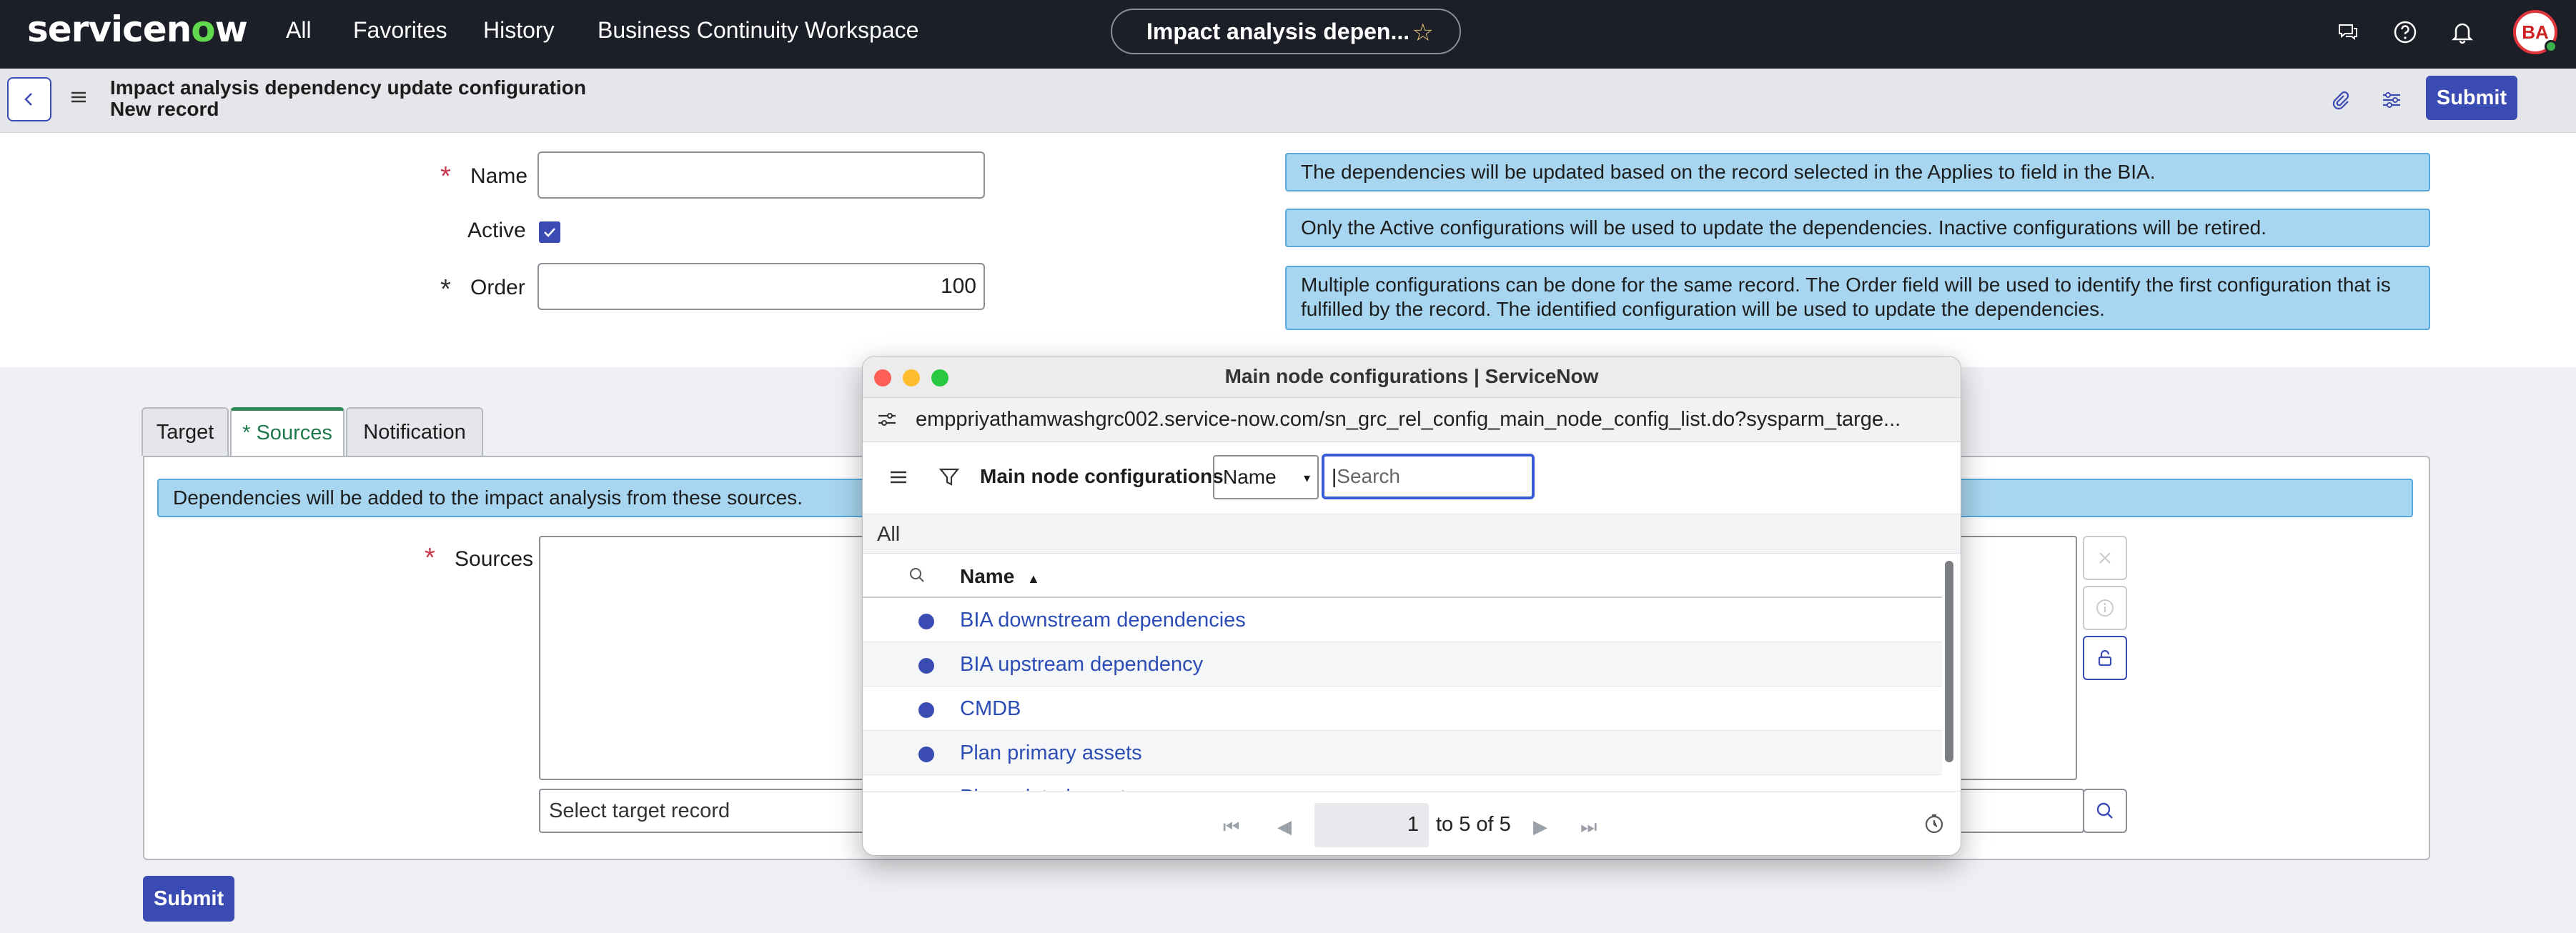  I want to click on breadcrumb-bar: All, so click(1412, 534).